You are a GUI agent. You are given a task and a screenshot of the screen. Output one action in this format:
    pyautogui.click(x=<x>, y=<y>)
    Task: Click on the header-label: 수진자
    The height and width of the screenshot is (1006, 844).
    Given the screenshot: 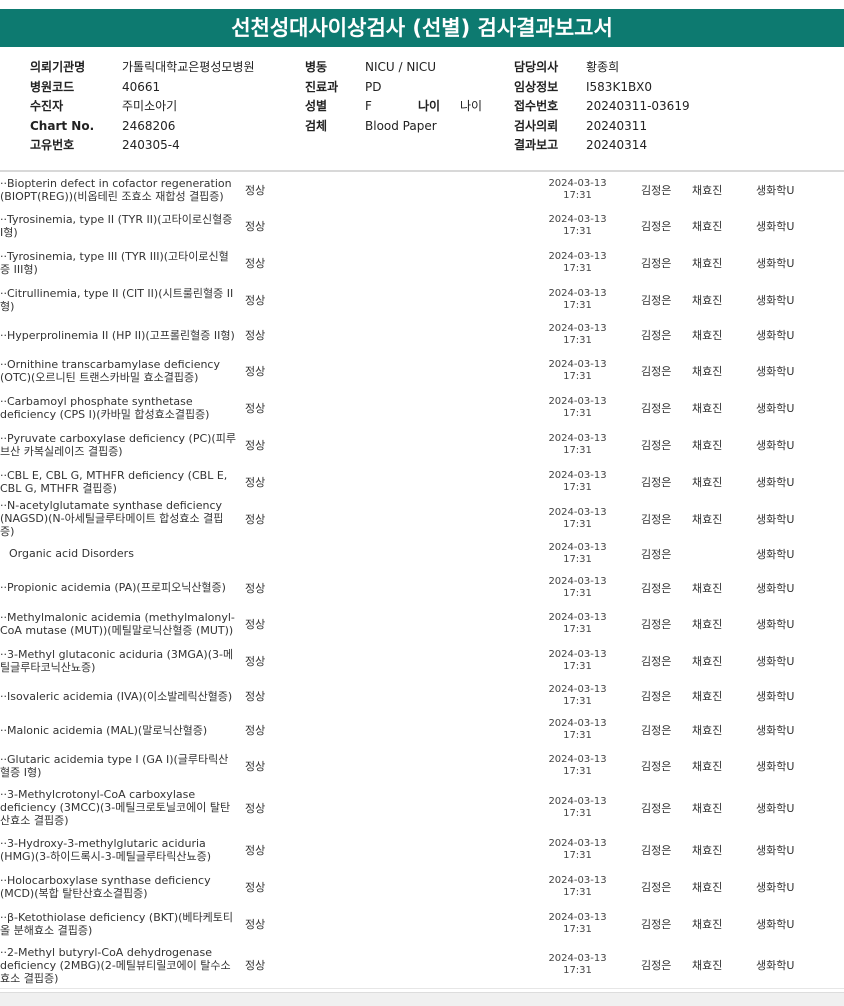 What is the action you would take?
    pyautogui.click(x=47, y=106)
    